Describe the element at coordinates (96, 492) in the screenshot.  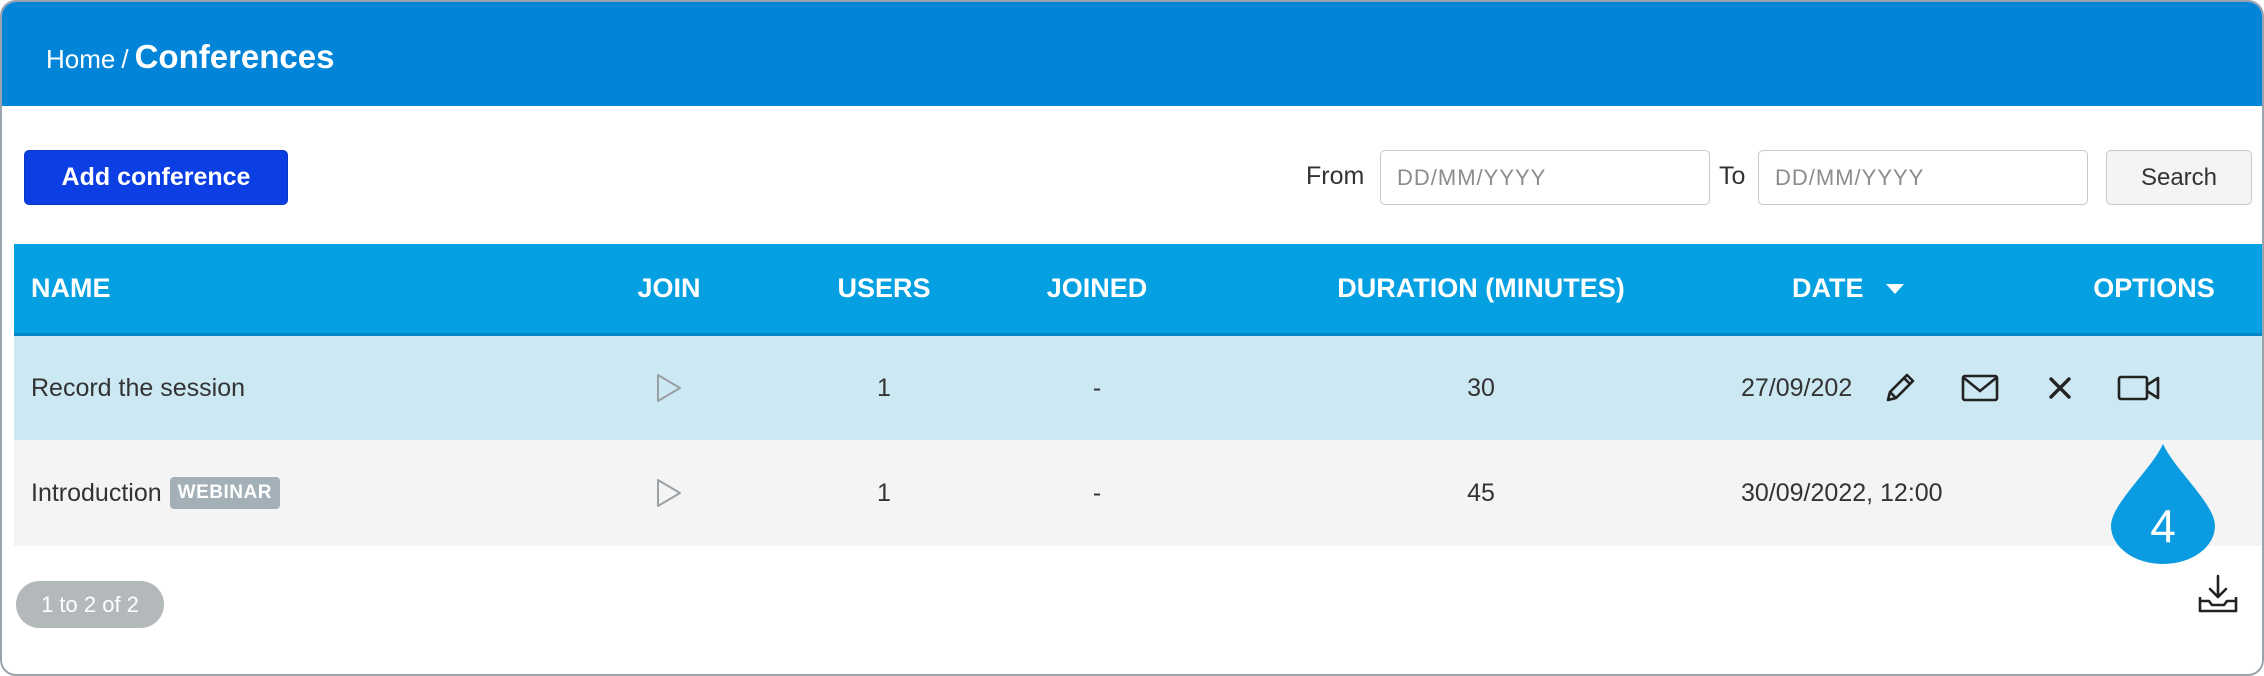
I see `conference-name: Introduction` at that location.